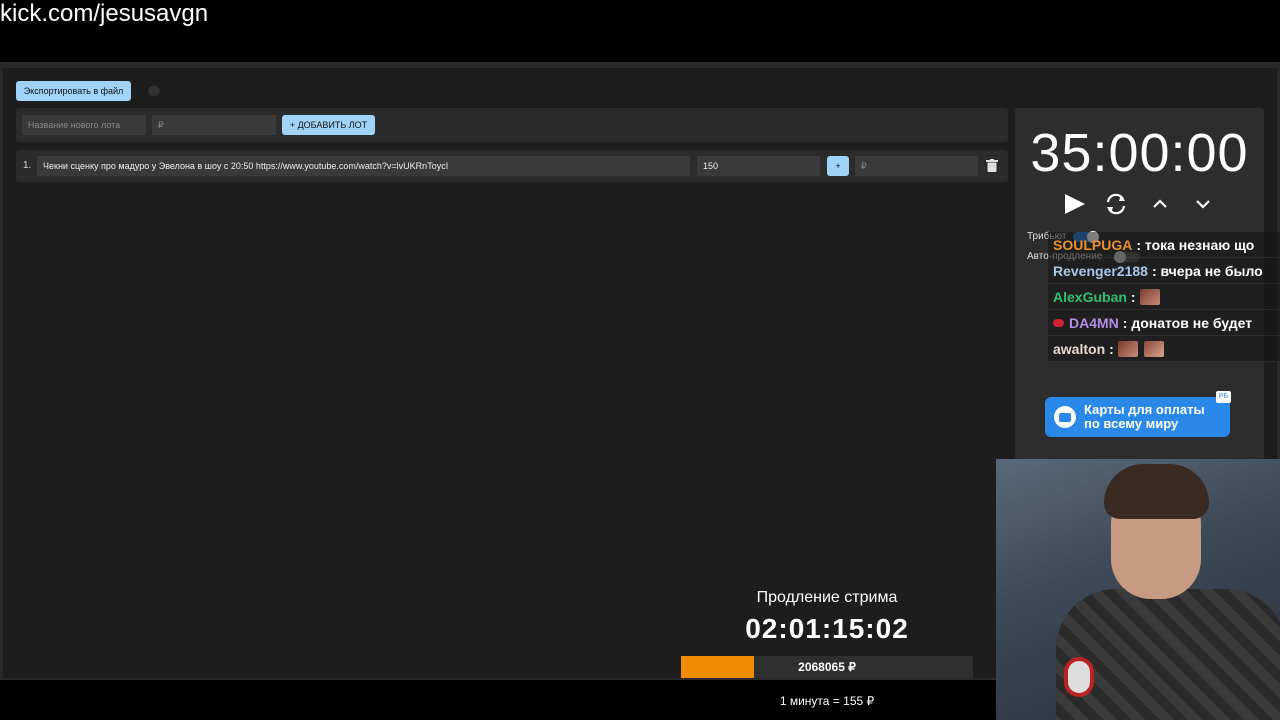 The height and width of the screenshot is (720, 1280). What do you see at coordinates (1065, 417) in the screenshot?
I see `card-icon` at bounding box center [1065, 417].